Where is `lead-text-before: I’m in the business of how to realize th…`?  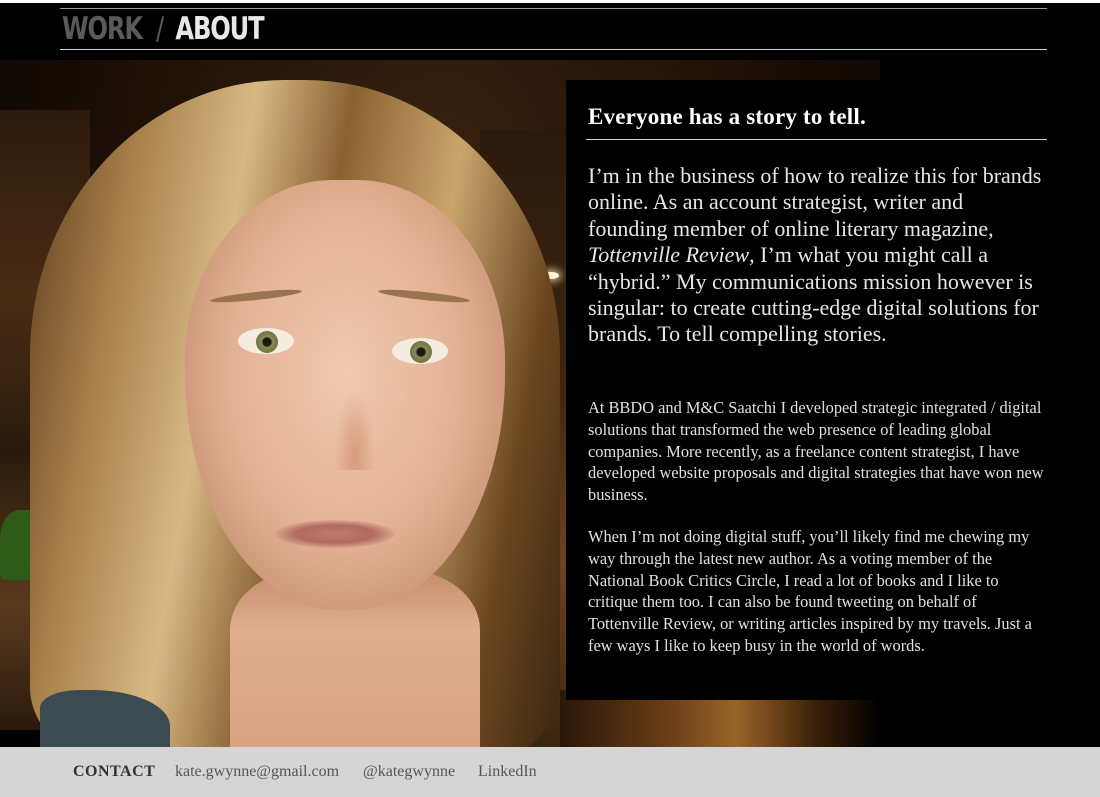
lead-text-before: I’m in the business of how to realize th… is located at coordinates (815, 202).